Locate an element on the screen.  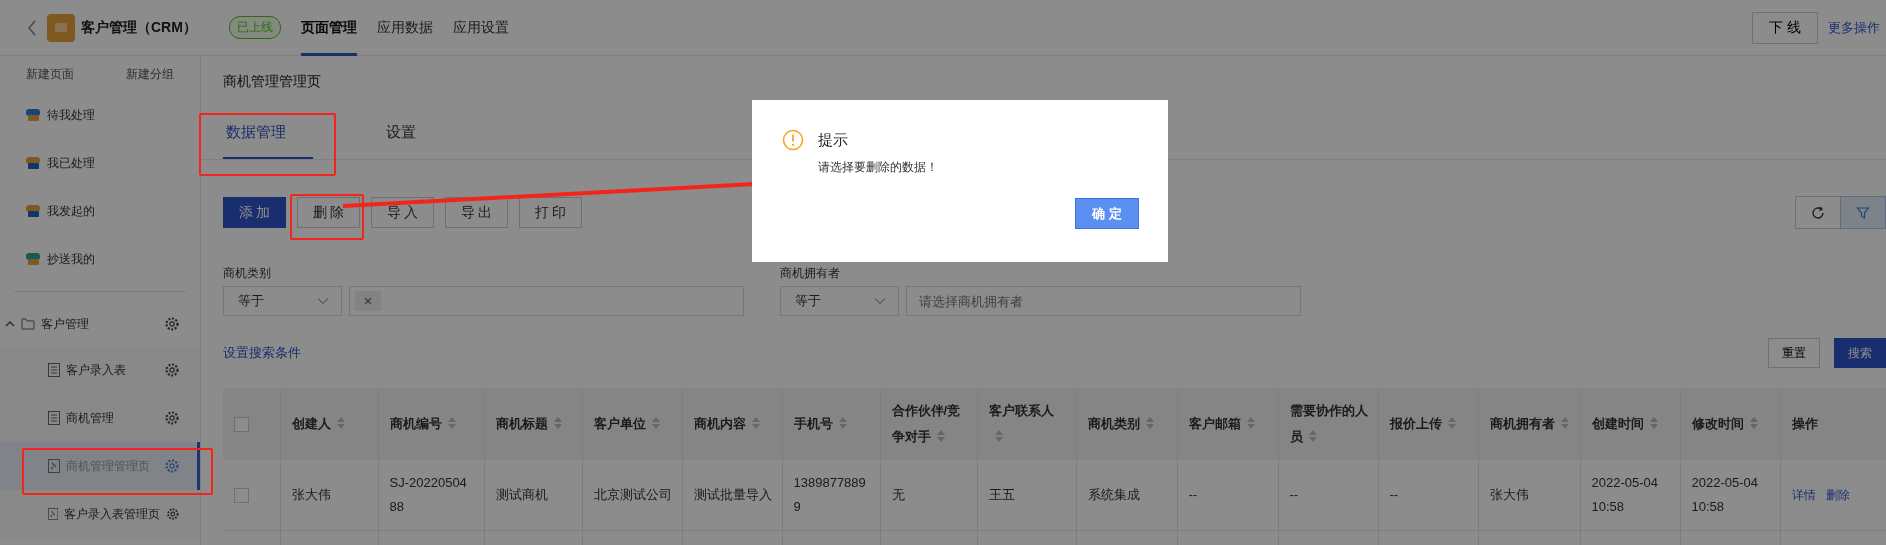
column-header: 商机编号 is located at coordinates (431, 424).